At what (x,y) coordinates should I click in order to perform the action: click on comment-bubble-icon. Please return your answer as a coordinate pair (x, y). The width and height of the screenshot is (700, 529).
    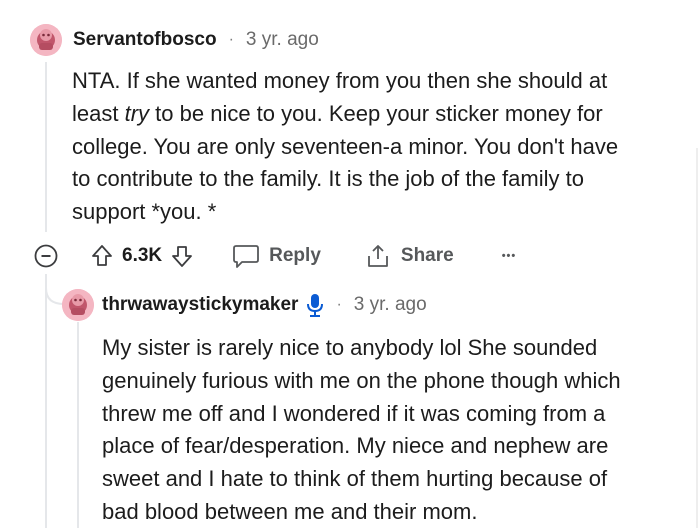
    Looking at the image, I should click on (246, 256).